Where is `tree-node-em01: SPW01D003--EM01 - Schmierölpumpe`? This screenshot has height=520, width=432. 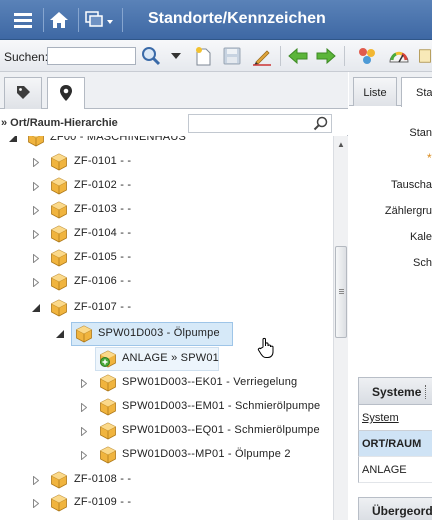
tree-node-em01: SPW01D003--EM01 - Schmierölpumpe is located at coordinates (166, 407).